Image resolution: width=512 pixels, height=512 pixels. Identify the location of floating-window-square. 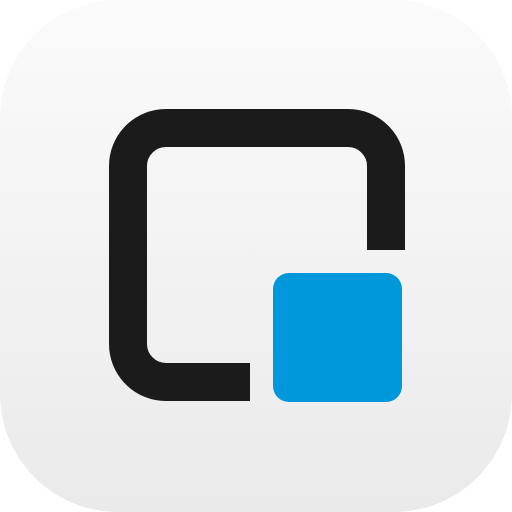
(337, 337).